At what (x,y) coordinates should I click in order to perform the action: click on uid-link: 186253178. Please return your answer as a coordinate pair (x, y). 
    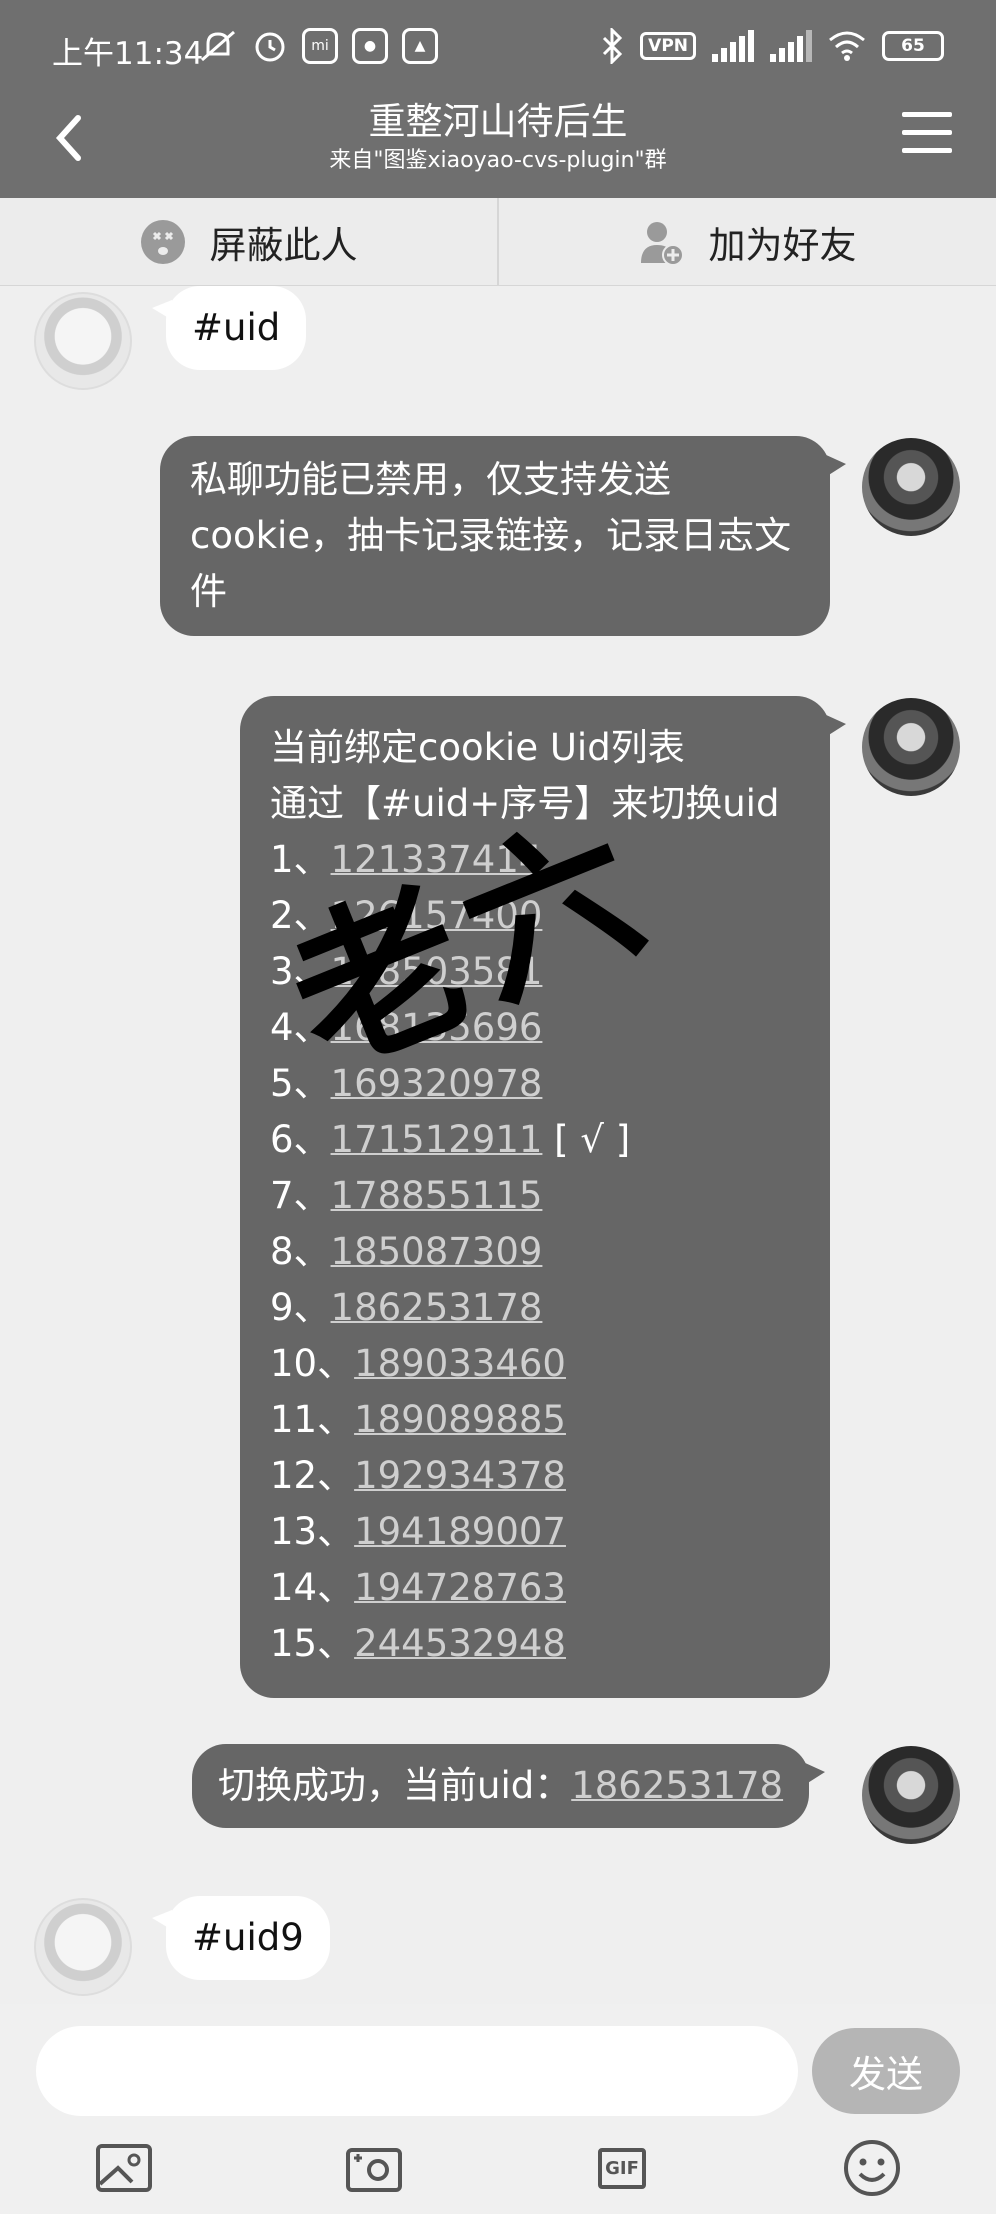
    Looking at the image, I should click on (437, 1307).